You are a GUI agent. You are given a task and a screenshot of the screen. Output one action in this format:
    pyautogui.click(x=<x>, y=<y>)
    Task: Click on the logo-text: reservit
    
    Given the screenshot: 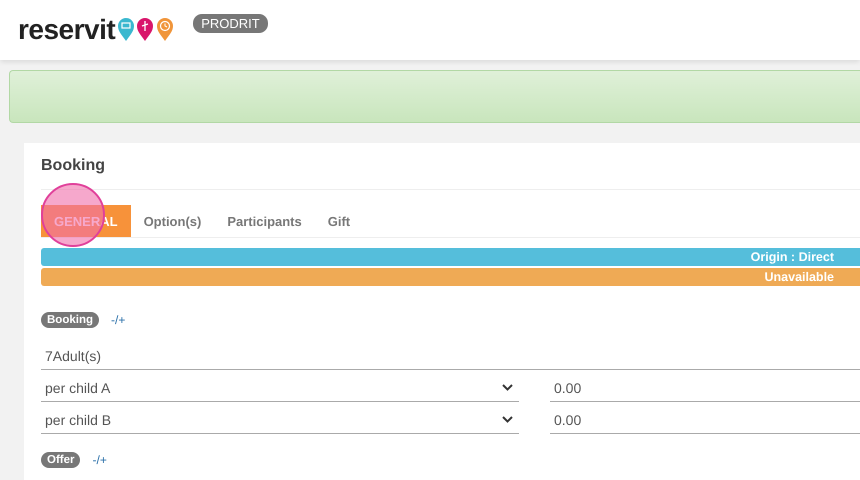 What is the action you would take?
    pyautogui.click(x=67, y=30)
    